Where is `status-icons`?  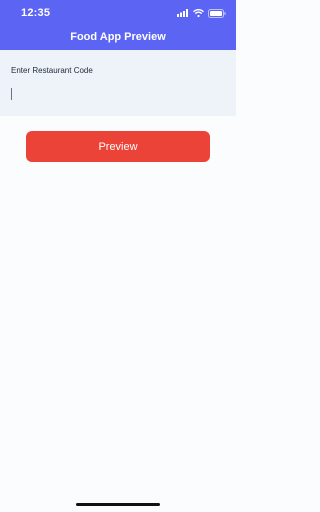 status-icons is located at coordinates (201, 13).